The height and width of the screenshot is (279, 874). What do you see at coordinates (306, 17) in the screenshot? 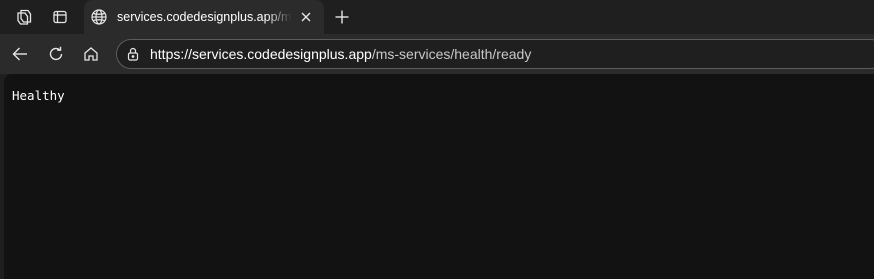
I see `close-icon` at bounding box center [306, 17].